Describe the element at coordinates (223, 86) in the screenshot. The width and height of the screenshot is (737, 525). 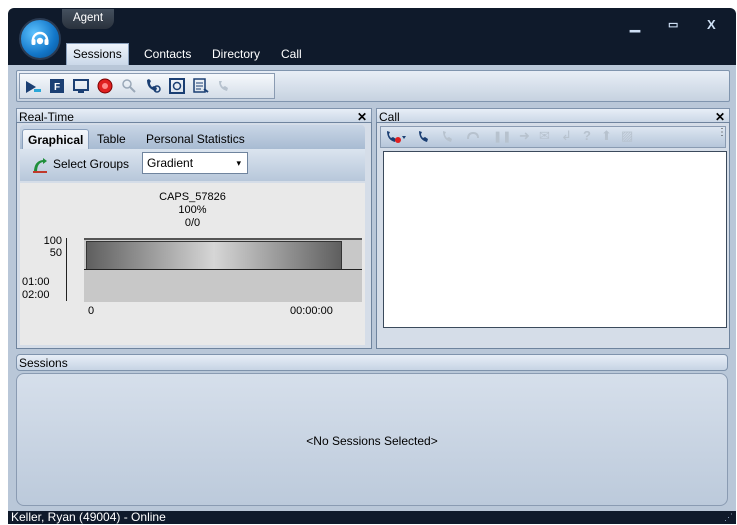
I see `transfer-disabled-icon` at that location.